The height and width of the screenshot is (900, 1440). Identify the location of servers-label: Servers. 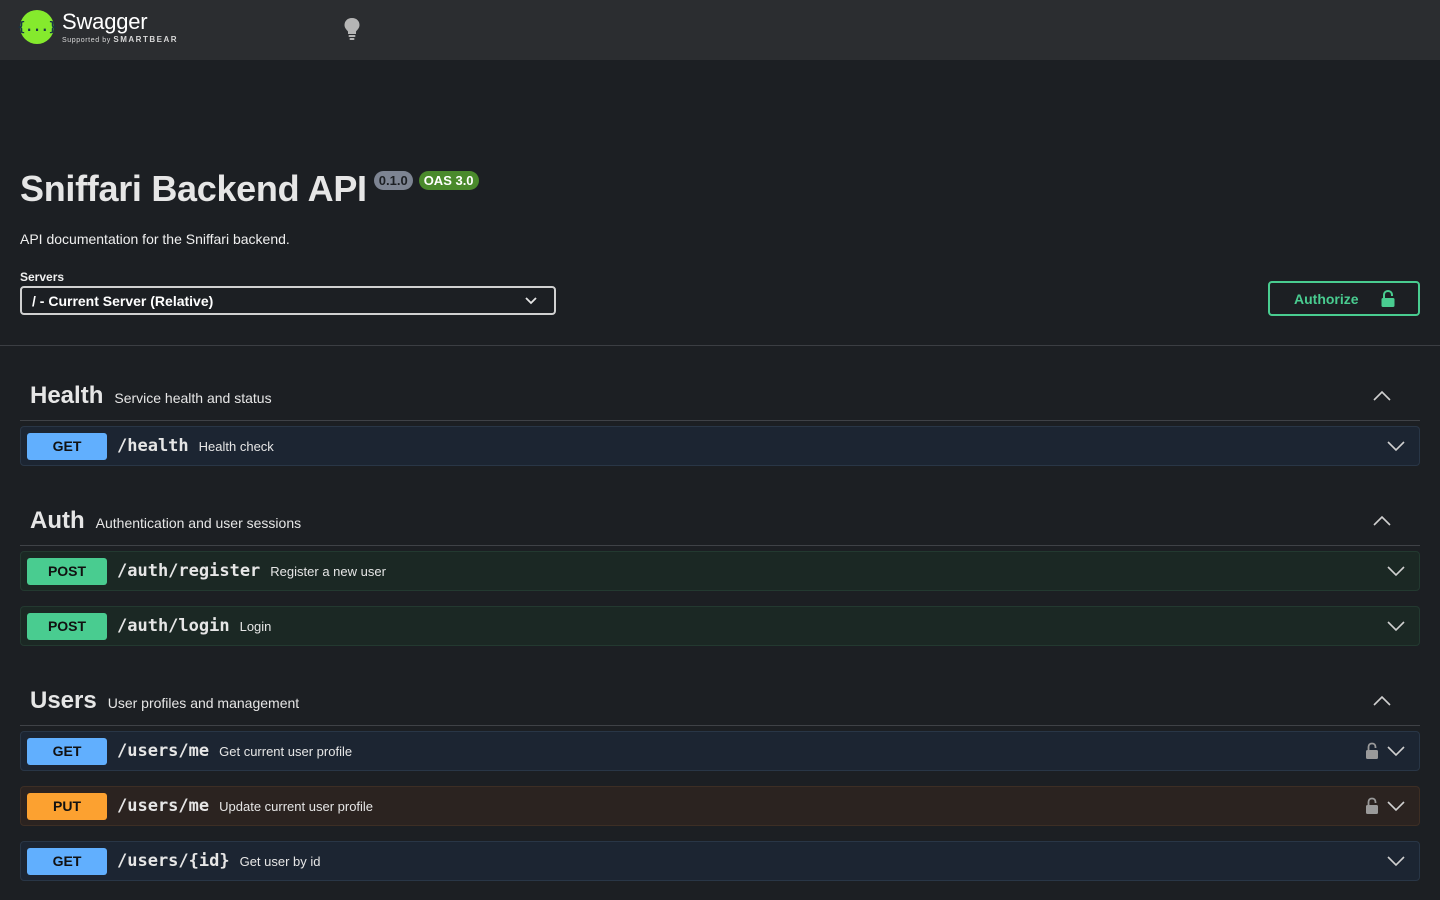
(42, 277).